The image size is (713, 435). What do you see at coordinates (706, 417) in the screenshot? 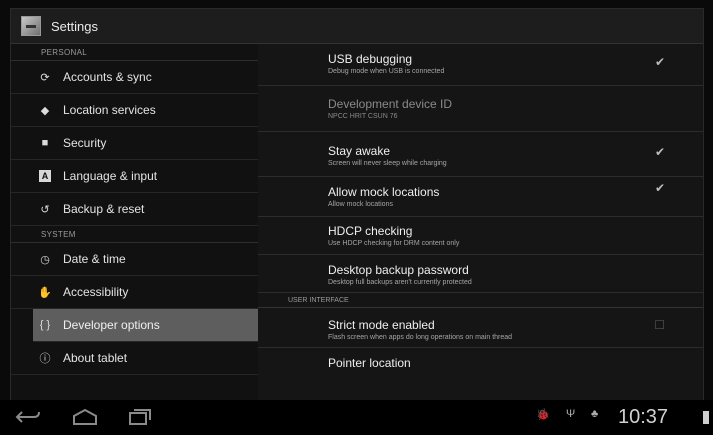
I see `battery-icon` at bounding box center [706, 417].